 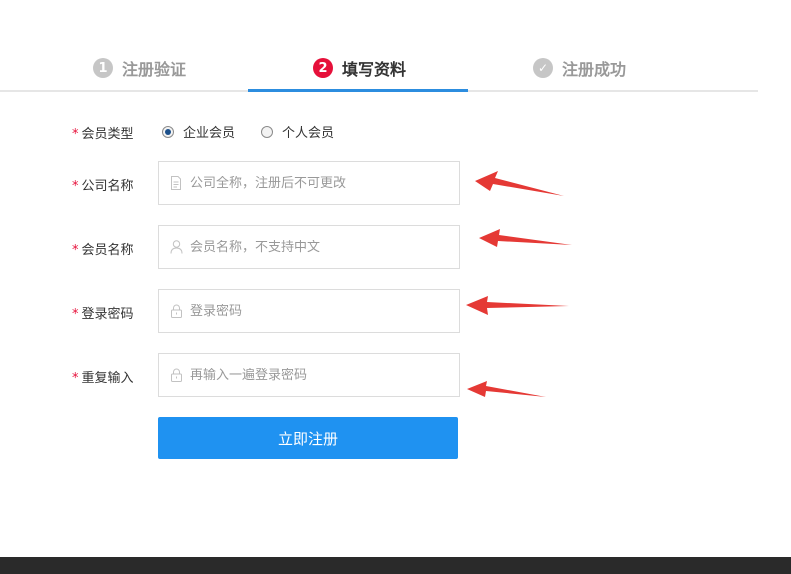 What do you see at coordinates (176, 247) in the screenshot?
I see `user-icon` at bounding box center [176, 247].